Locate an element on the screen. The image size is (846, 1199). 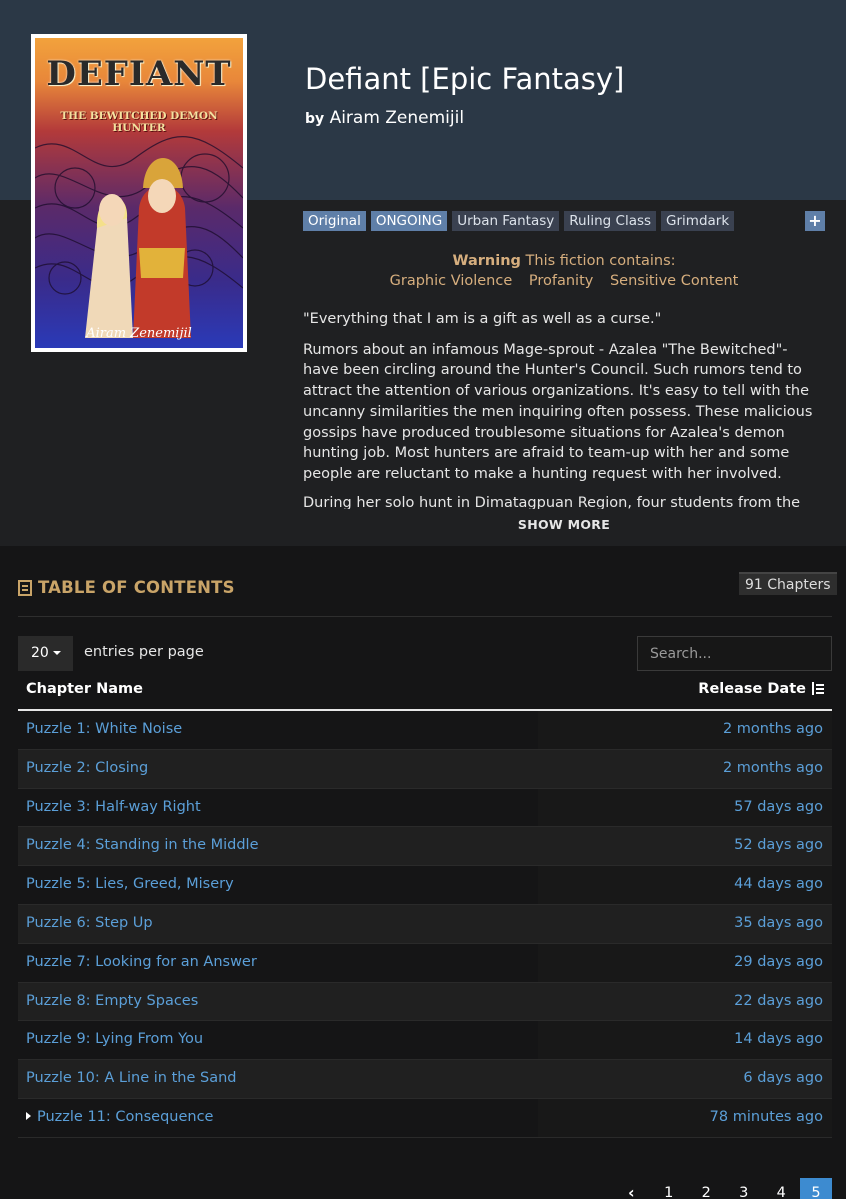
cell-date: 29 days ago is located at coordinates (685, 962).